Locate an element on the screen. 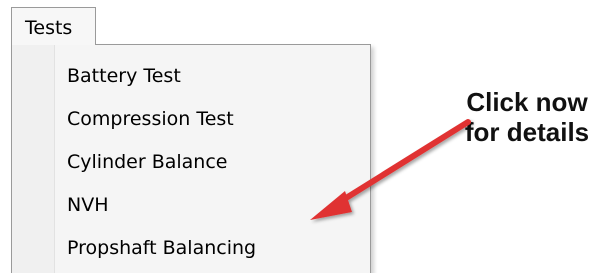  callout-text: Click now for details is located at coordinates (527, 117).